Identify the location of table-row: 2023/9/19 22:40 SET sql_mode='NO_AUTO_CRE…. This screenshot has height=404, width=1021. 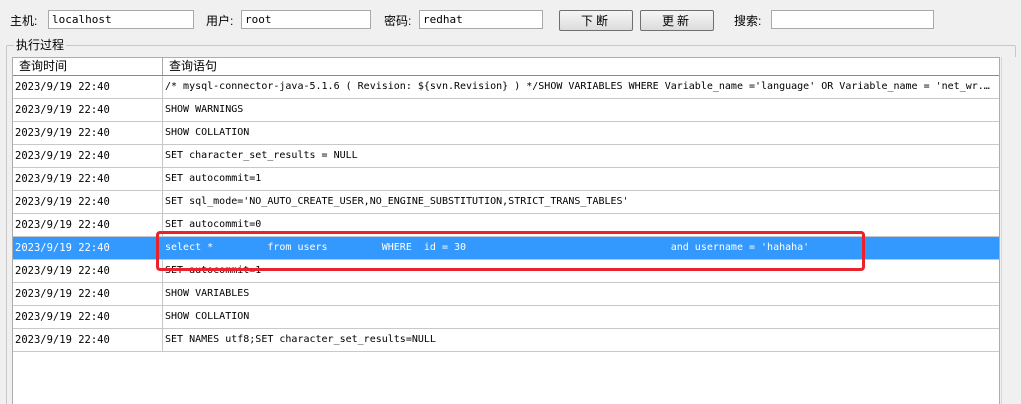
(506, 202).